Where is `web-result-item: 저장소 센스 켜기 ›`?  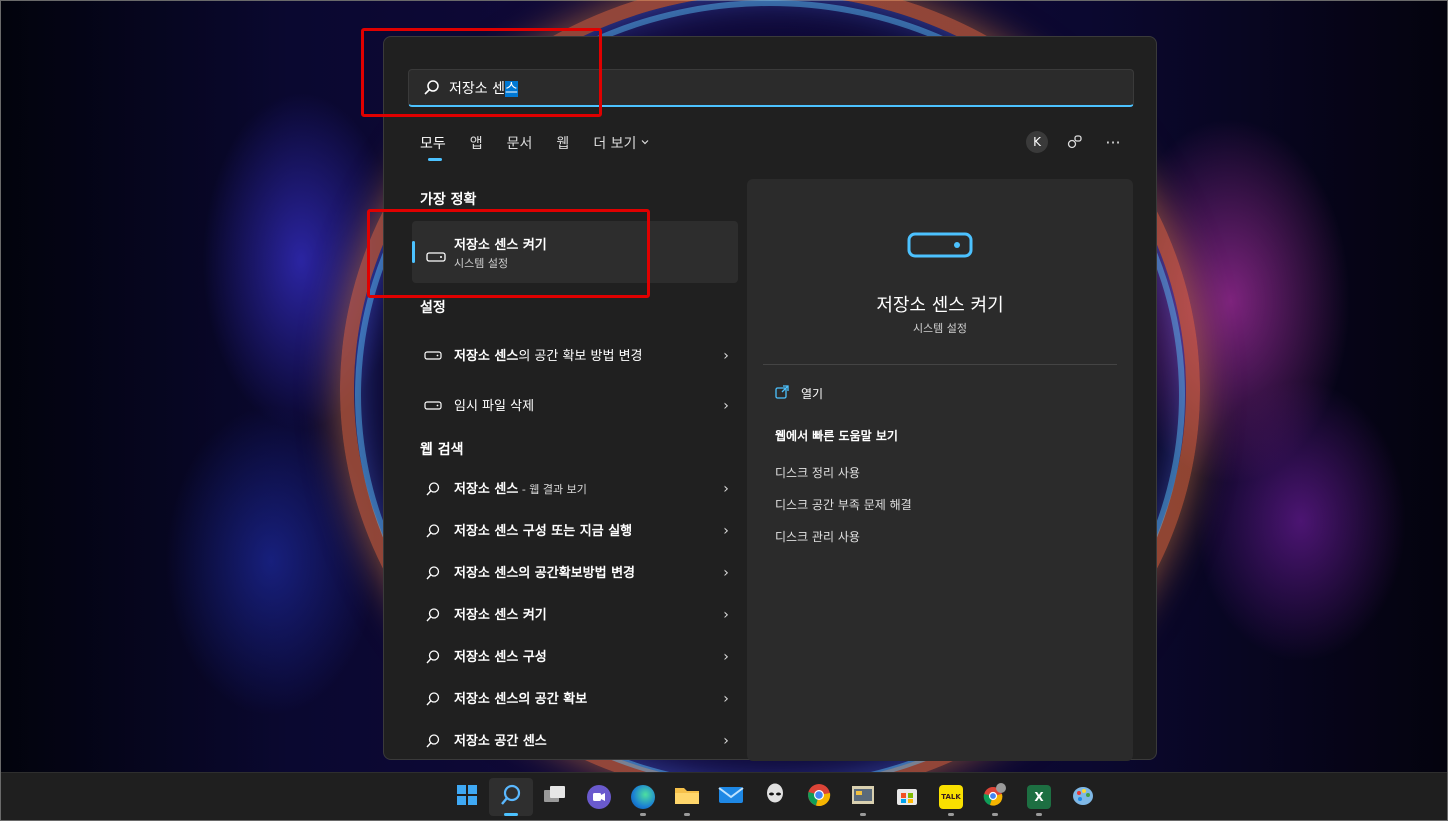 web-result-item: 저장소 센스 켜기 › is located at coordinates (575, 615).